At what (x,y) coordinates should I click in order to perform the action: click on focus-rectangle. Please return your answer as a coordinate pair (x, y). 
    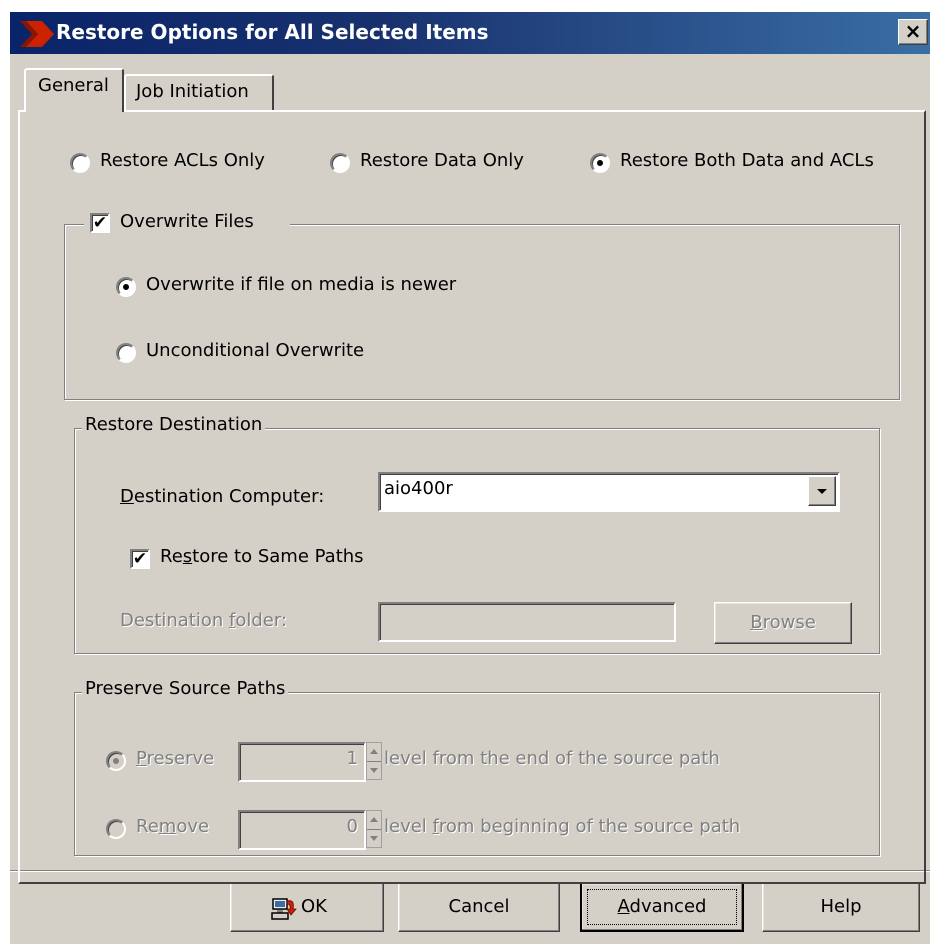
    Looking at the image, I should click on (662, 907).